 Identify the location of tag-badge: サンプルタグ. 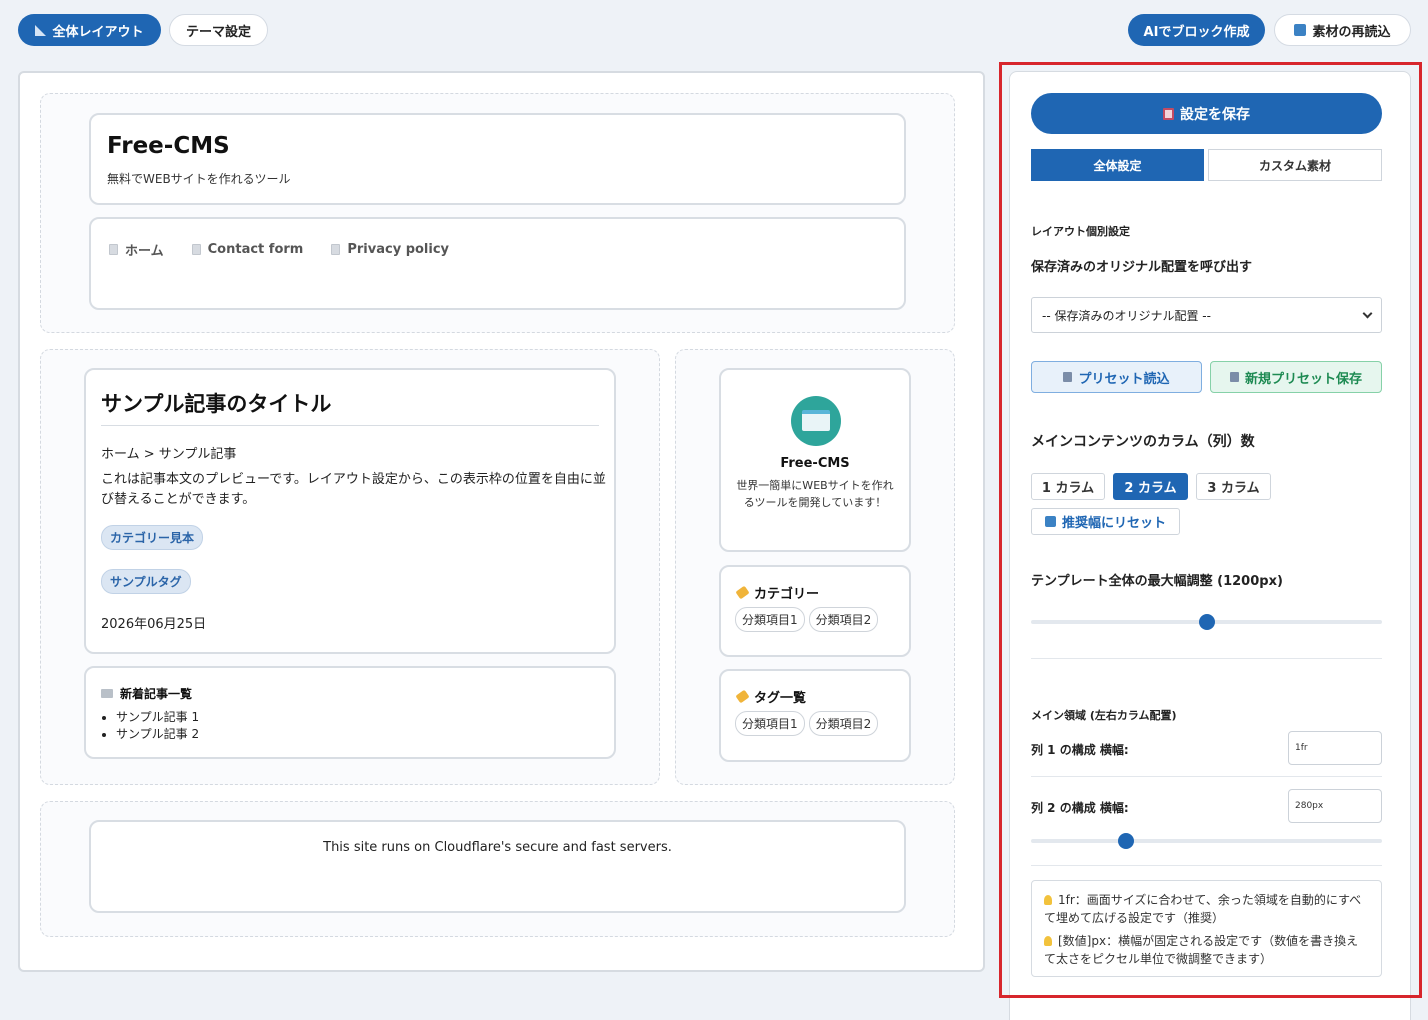
(146, 581).